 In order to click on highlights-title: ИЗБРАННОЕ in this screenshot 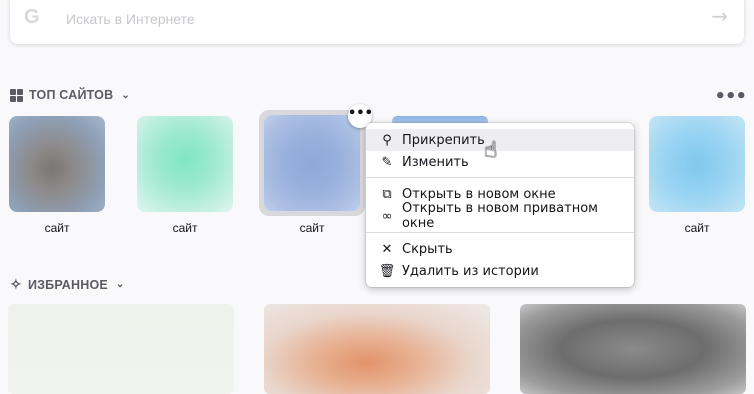, I will do `click(67, 284)`.